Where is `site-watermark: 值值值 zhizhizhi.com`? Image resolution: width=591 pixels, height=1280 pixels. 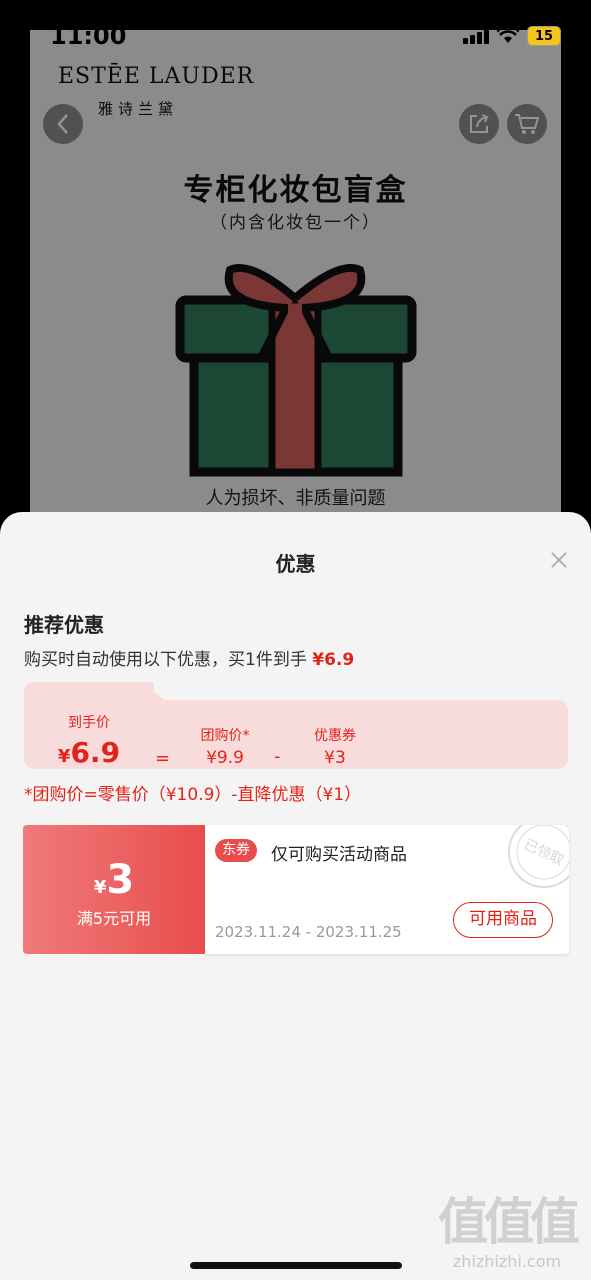
site-watermark: 值值值 zhizhizhi.com is located at coordinates (509, 1232).